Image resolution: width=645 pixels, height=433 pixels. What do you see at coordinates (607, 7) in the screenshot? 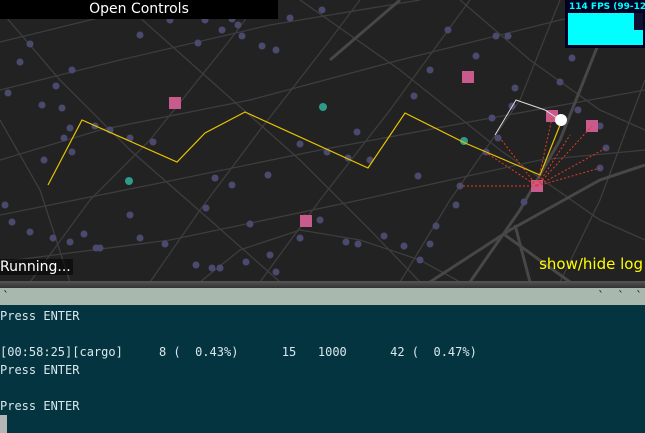
I see `fps-label: 114 FPS (99-121)` at bounding box center [607, 7].